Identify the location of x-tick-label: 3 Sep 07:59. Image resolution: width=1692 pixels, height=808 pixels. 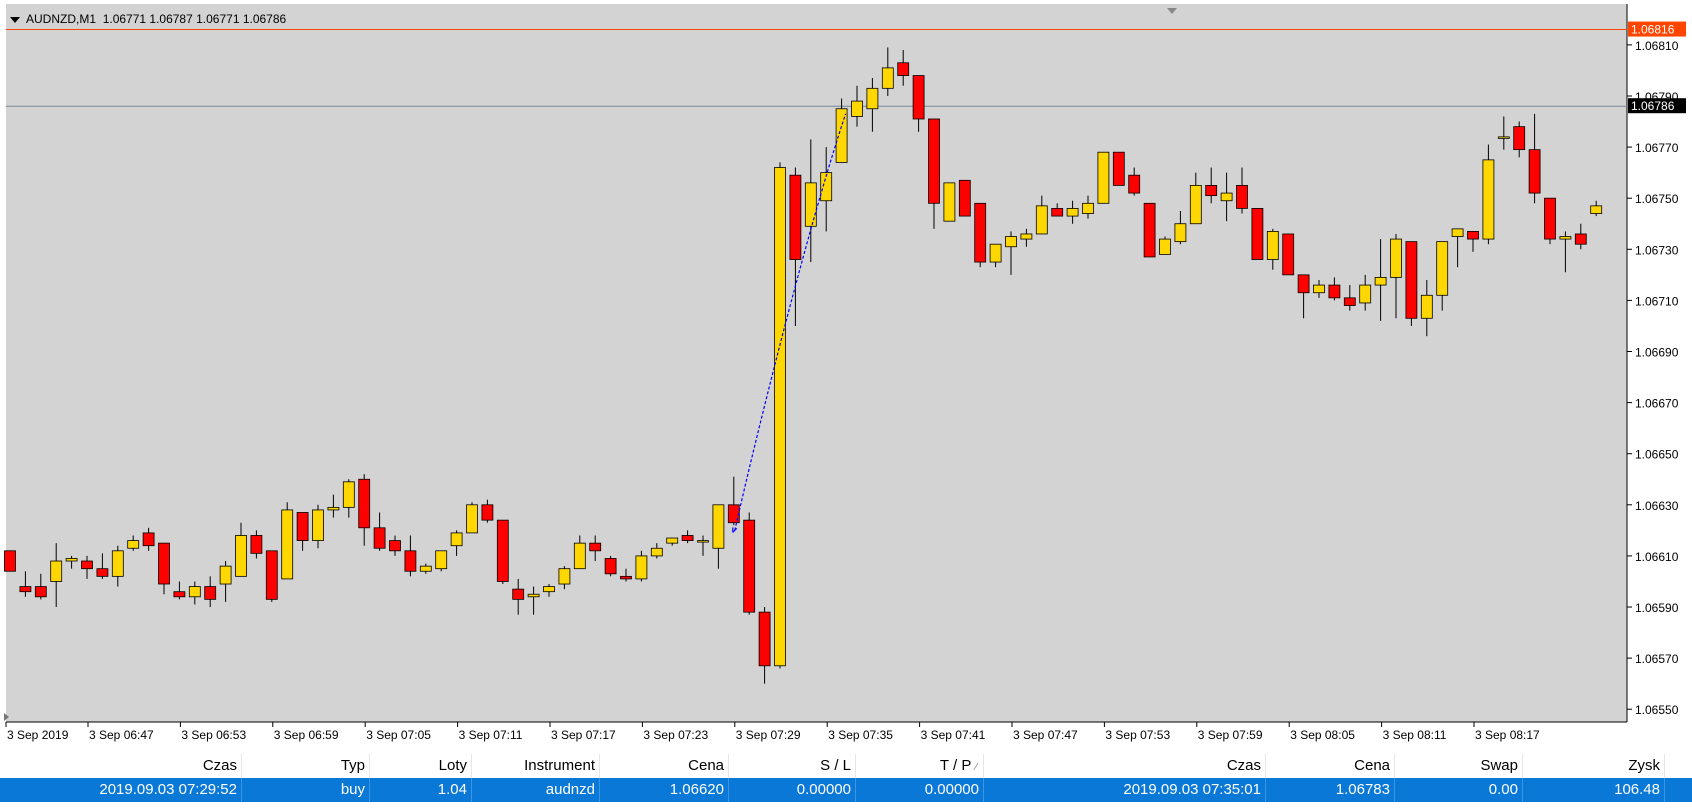
(1230, 735).